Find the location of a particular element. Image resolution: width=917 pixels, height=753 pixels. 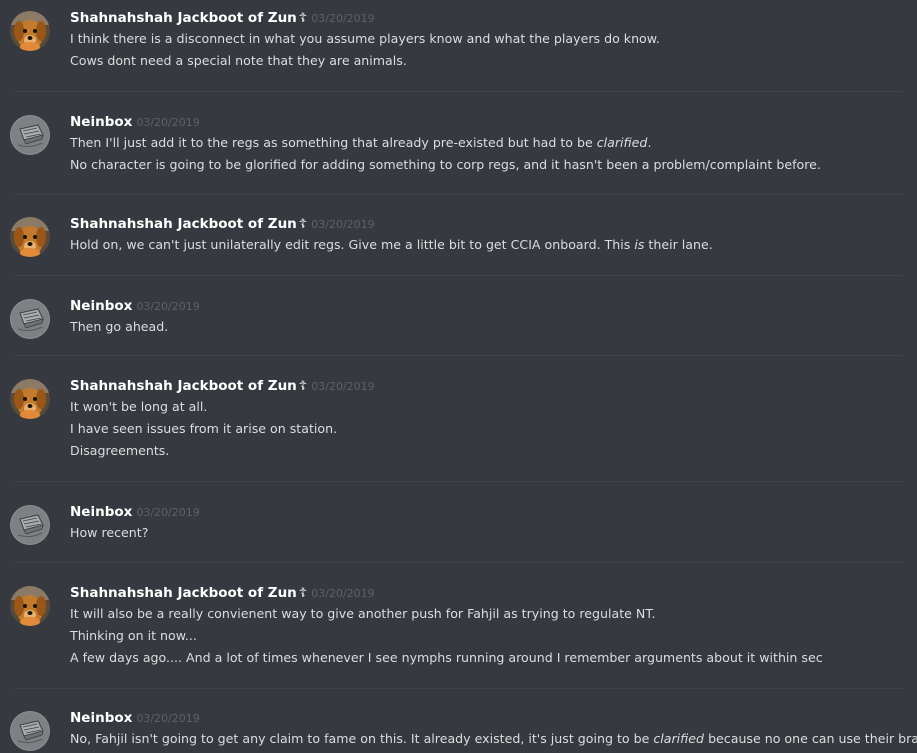

message-text: It won't be long at all. is located at coordinates (138, 407).